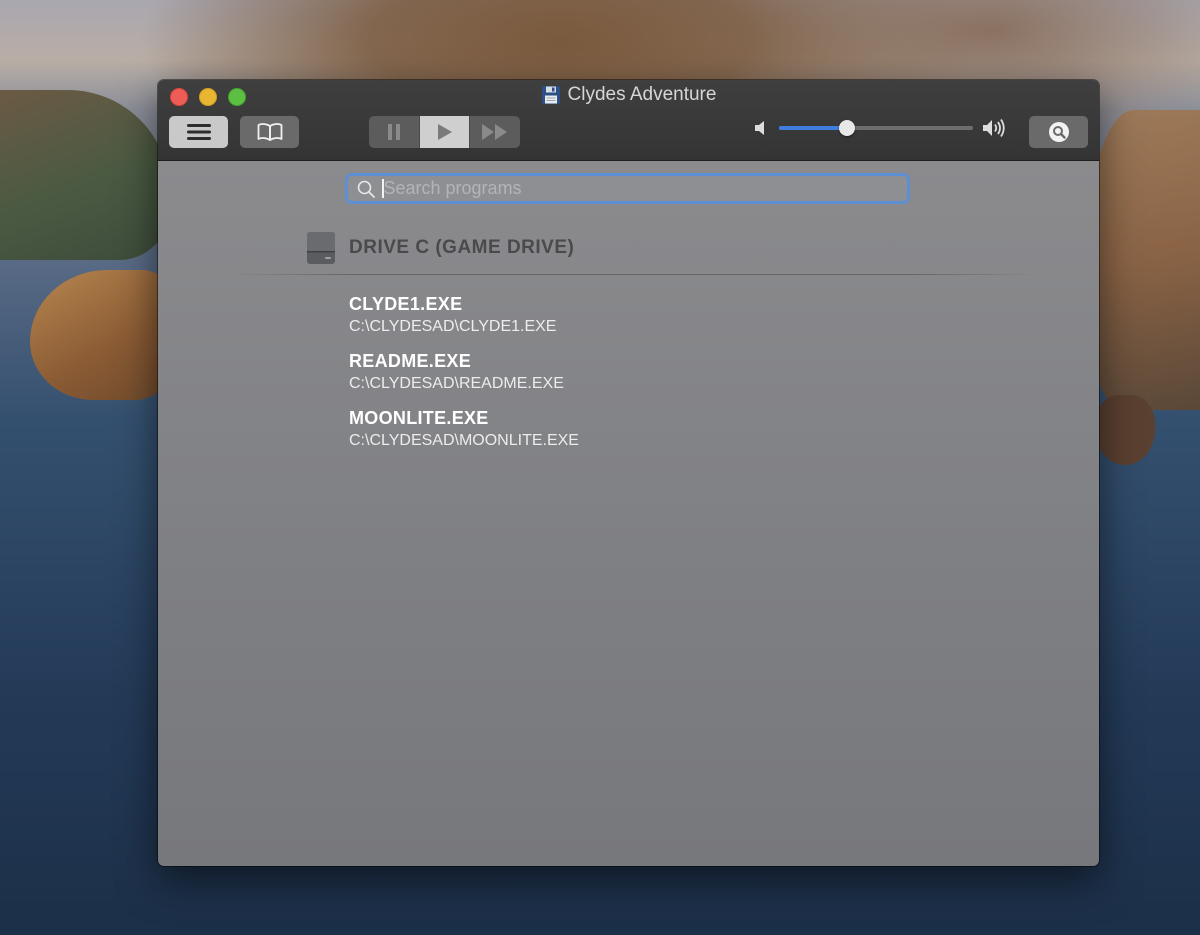 This screenshot has height=935, width=1200. I want to click on magnifier-icon, so click(1058, 132).